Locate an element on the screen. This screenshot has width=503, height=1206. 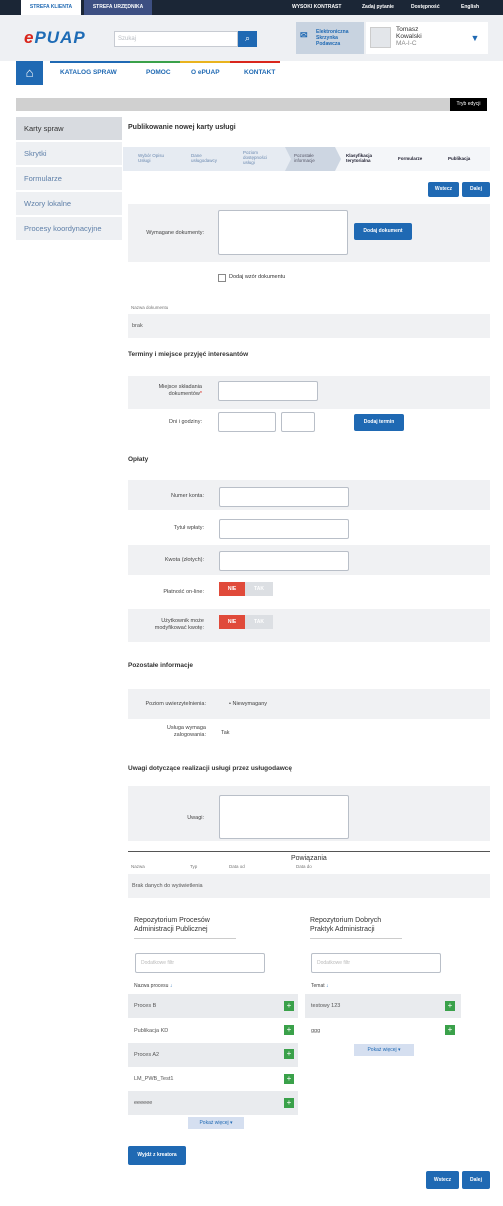
search-input: Szukaj is located at coordinates (176, 39).